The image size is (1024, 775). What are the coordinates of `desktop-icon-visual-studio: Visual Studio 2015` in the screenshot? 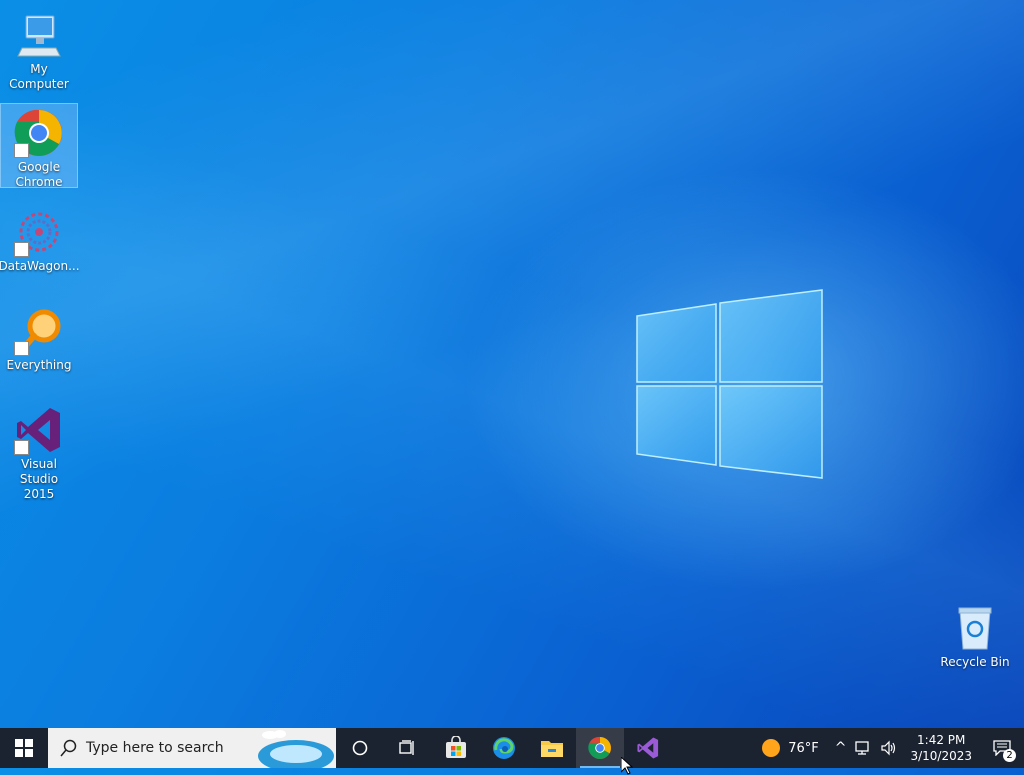 It's located at (39, 451).